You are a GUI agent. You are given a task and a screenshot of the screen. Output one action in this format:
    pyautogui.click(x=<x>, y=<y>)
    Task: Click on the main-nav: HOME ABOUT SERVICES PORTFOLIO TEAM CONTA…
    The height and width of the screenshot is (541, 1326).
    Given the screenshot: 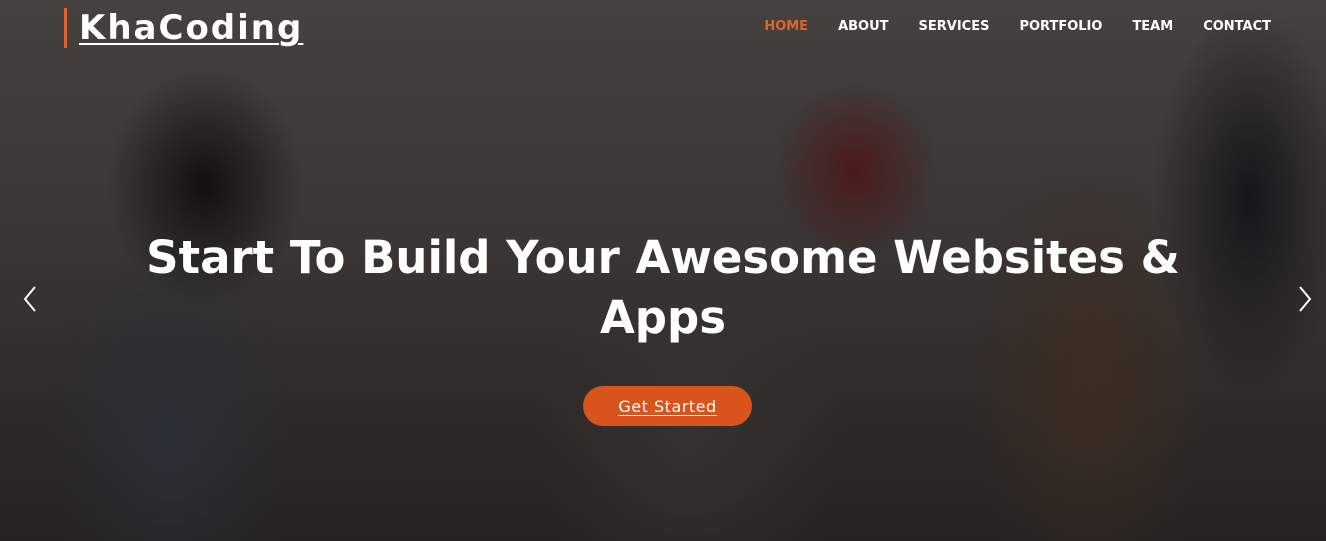 What is the action you would take?
    pyautogui.click(x=1017, y=27)
    